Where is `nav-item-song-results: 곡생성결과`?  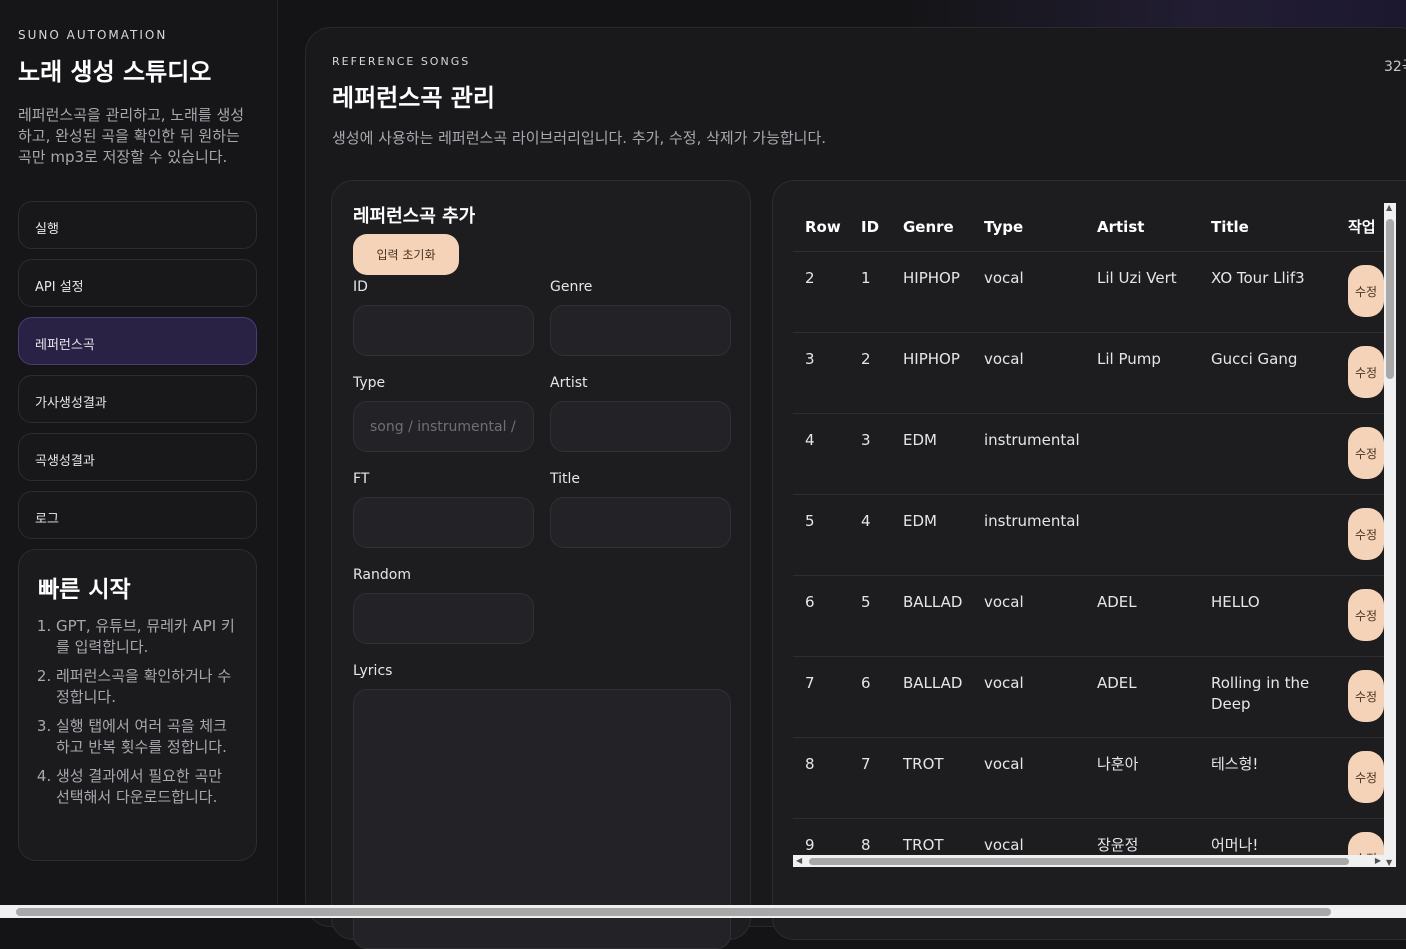
nav-item-song-results: 곡생성결과 is located at coordinates (137, 457).